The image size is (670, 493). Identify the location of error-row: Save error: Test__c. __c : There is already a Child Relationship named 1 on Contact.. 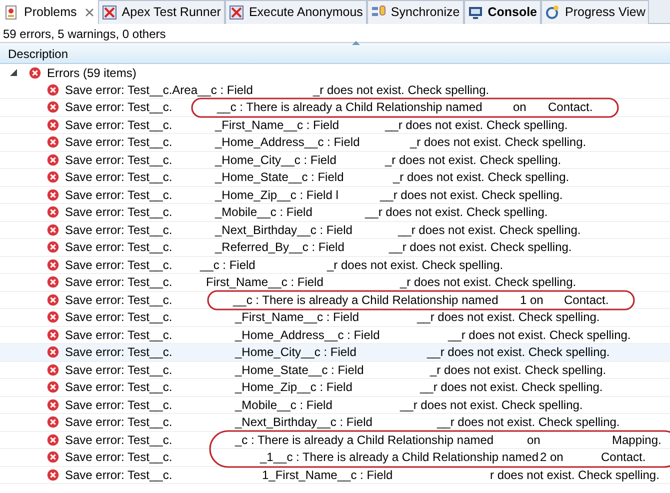
(335, 300).